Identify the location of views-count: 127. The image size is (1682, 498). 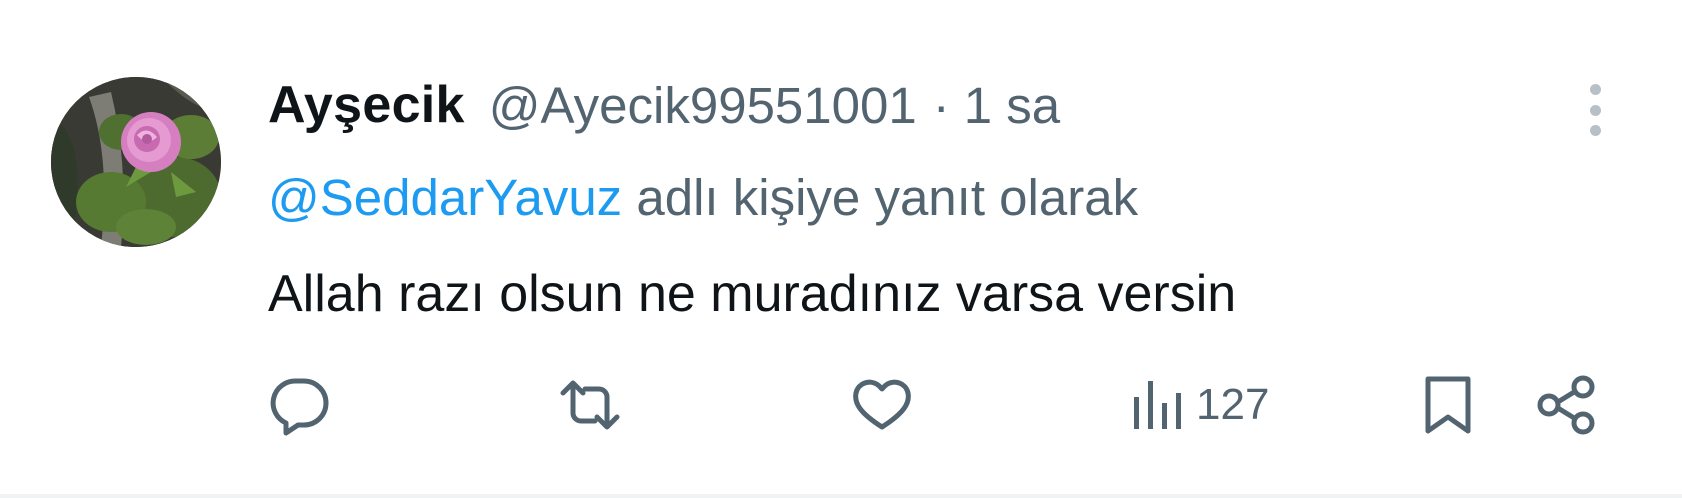
(1233, 404).